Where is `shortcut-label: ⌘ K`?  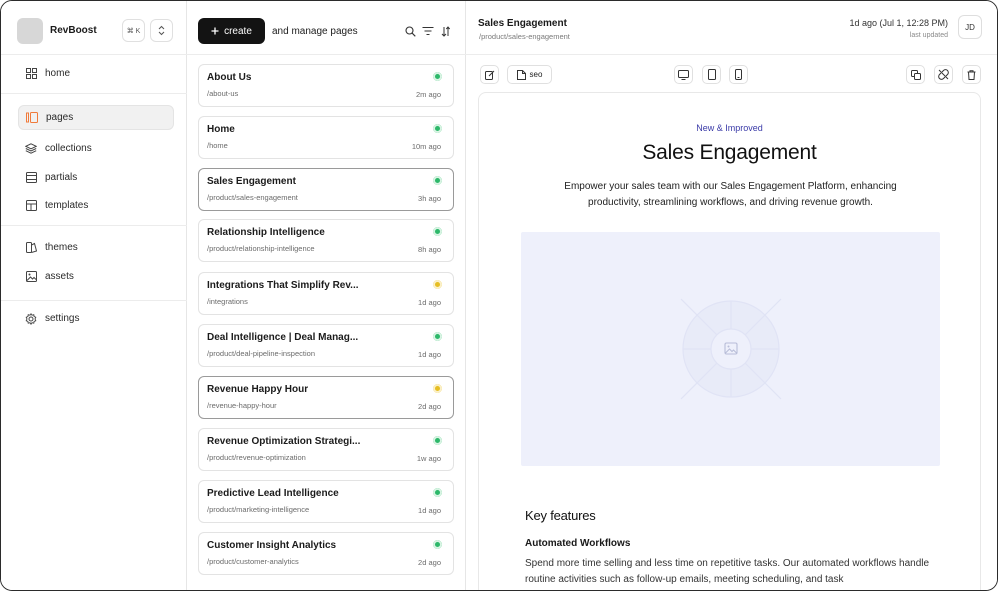
shortcut-label: ⌘ K is located at coordinates (133, 31).